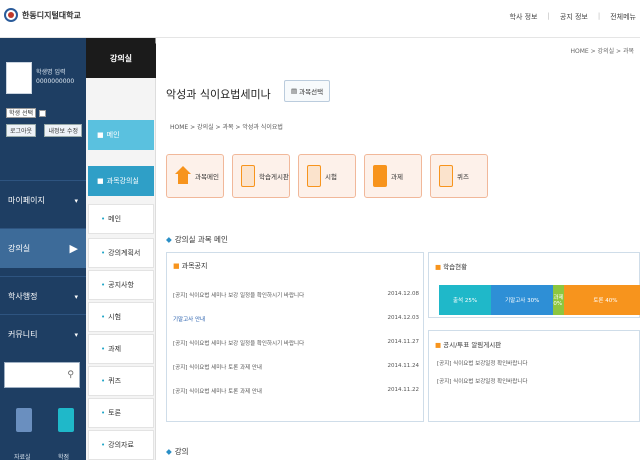  I want to click on top-link-academic: 학사 정보, so click(524, 17).